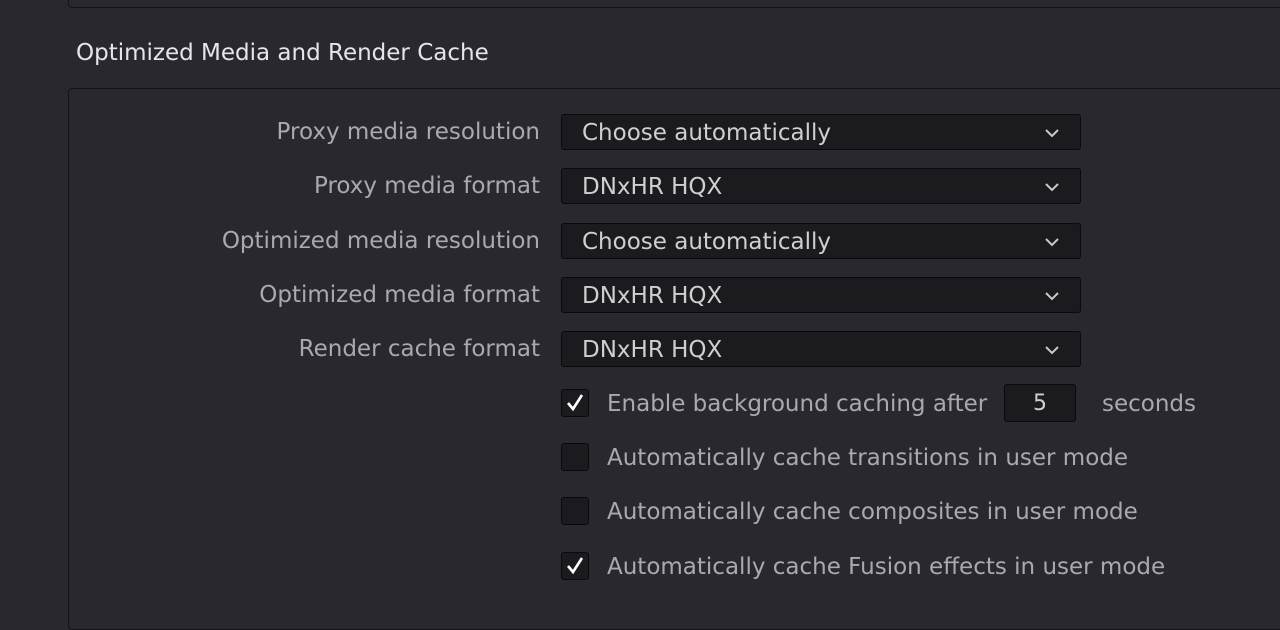 Image resolution: width=1280 pixels, height=630 pixels. I want to click on proxy-media-format-label: Proxy media format, so click(426, 186).